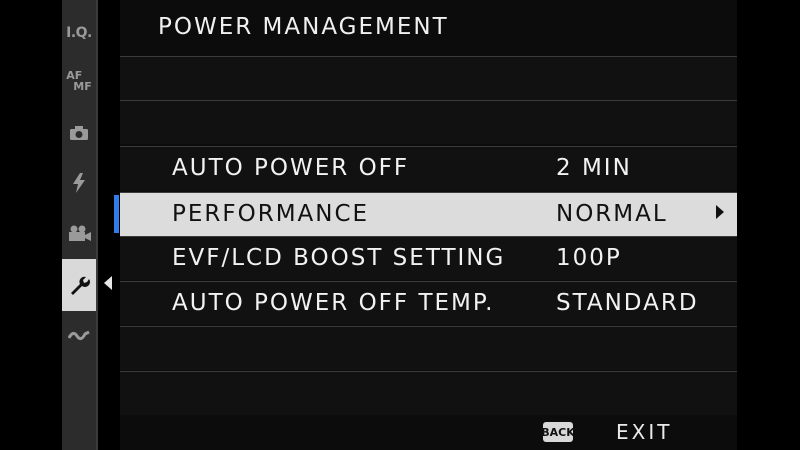 Image resolution: width=800 pixels, height=450 pixels. I want to click on af-mf-icon: AF MF, so click(78, 81).